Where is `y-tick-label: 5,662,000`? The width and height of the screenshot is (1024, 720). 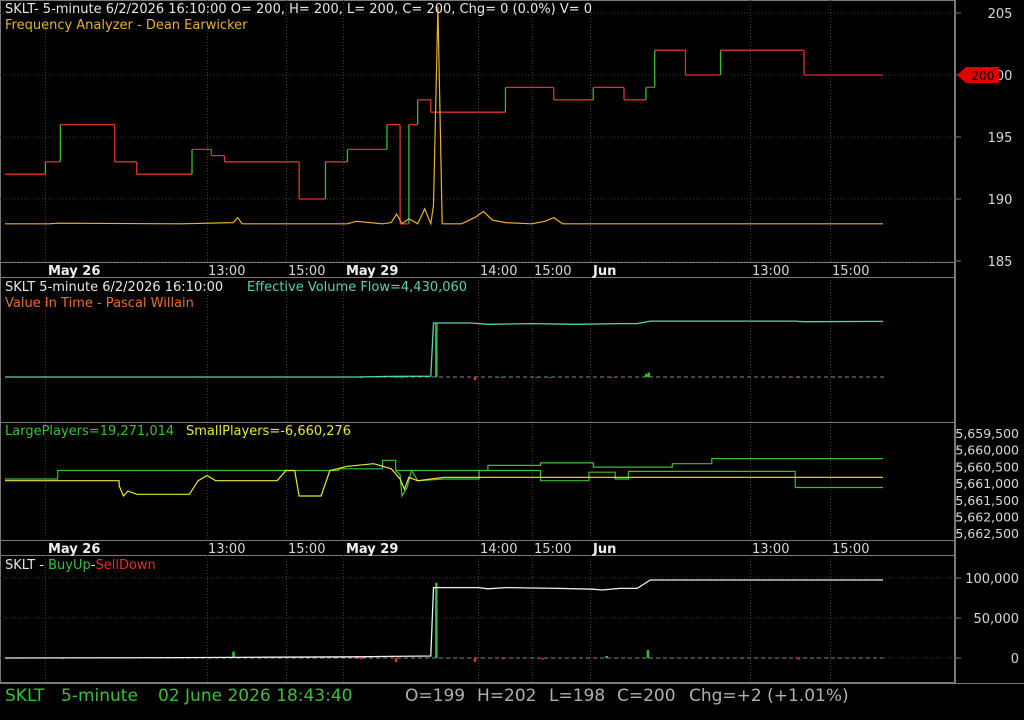
y-tick-label: 5,662,000 is located at coordinates (987, 517).